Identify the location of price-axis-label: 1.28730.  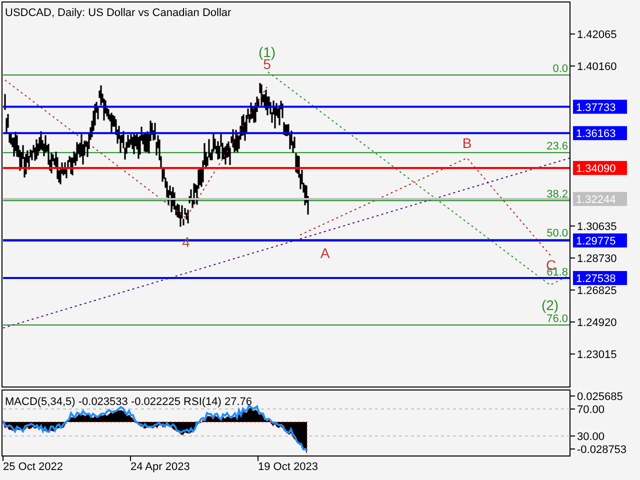
(597, 259).